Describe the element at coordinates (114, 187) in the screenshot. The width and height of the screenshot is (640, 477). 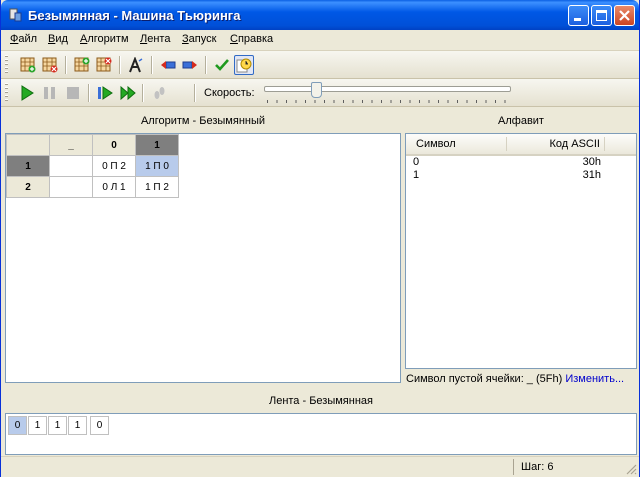
I see `transition-cell: 0 Л 1` at that location.